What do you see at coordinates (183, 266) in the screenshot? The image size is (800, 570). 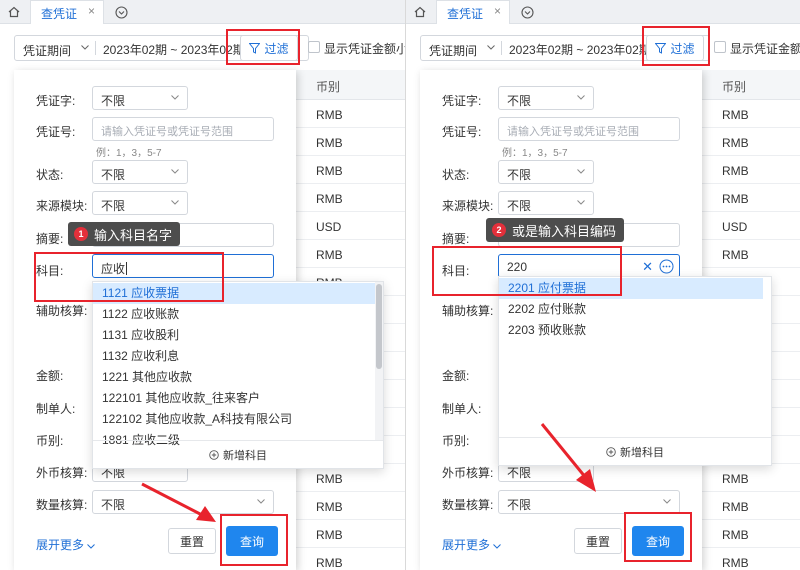 I see `subject-input: 应收` at bounding box center [183, 266].